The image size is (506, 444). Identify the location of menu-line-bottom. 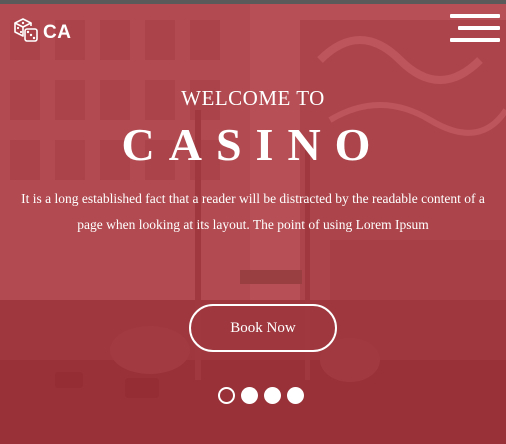
(475, 40).